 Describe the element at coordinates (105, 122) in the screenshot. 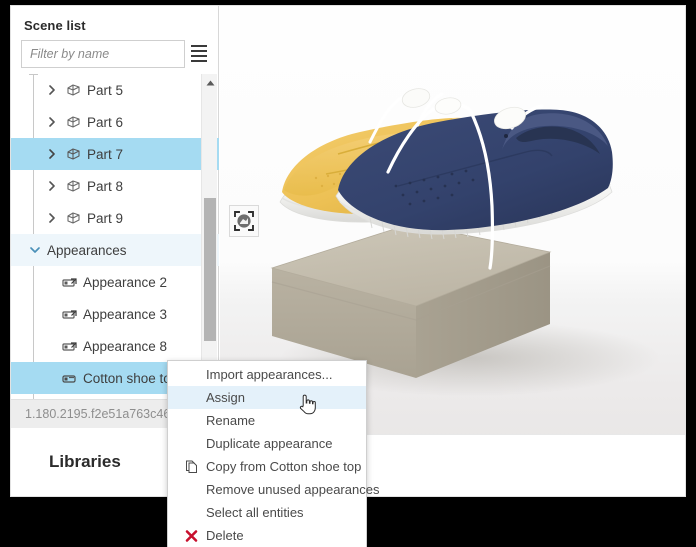

I see `tree-item-label: Part 6` at that location.